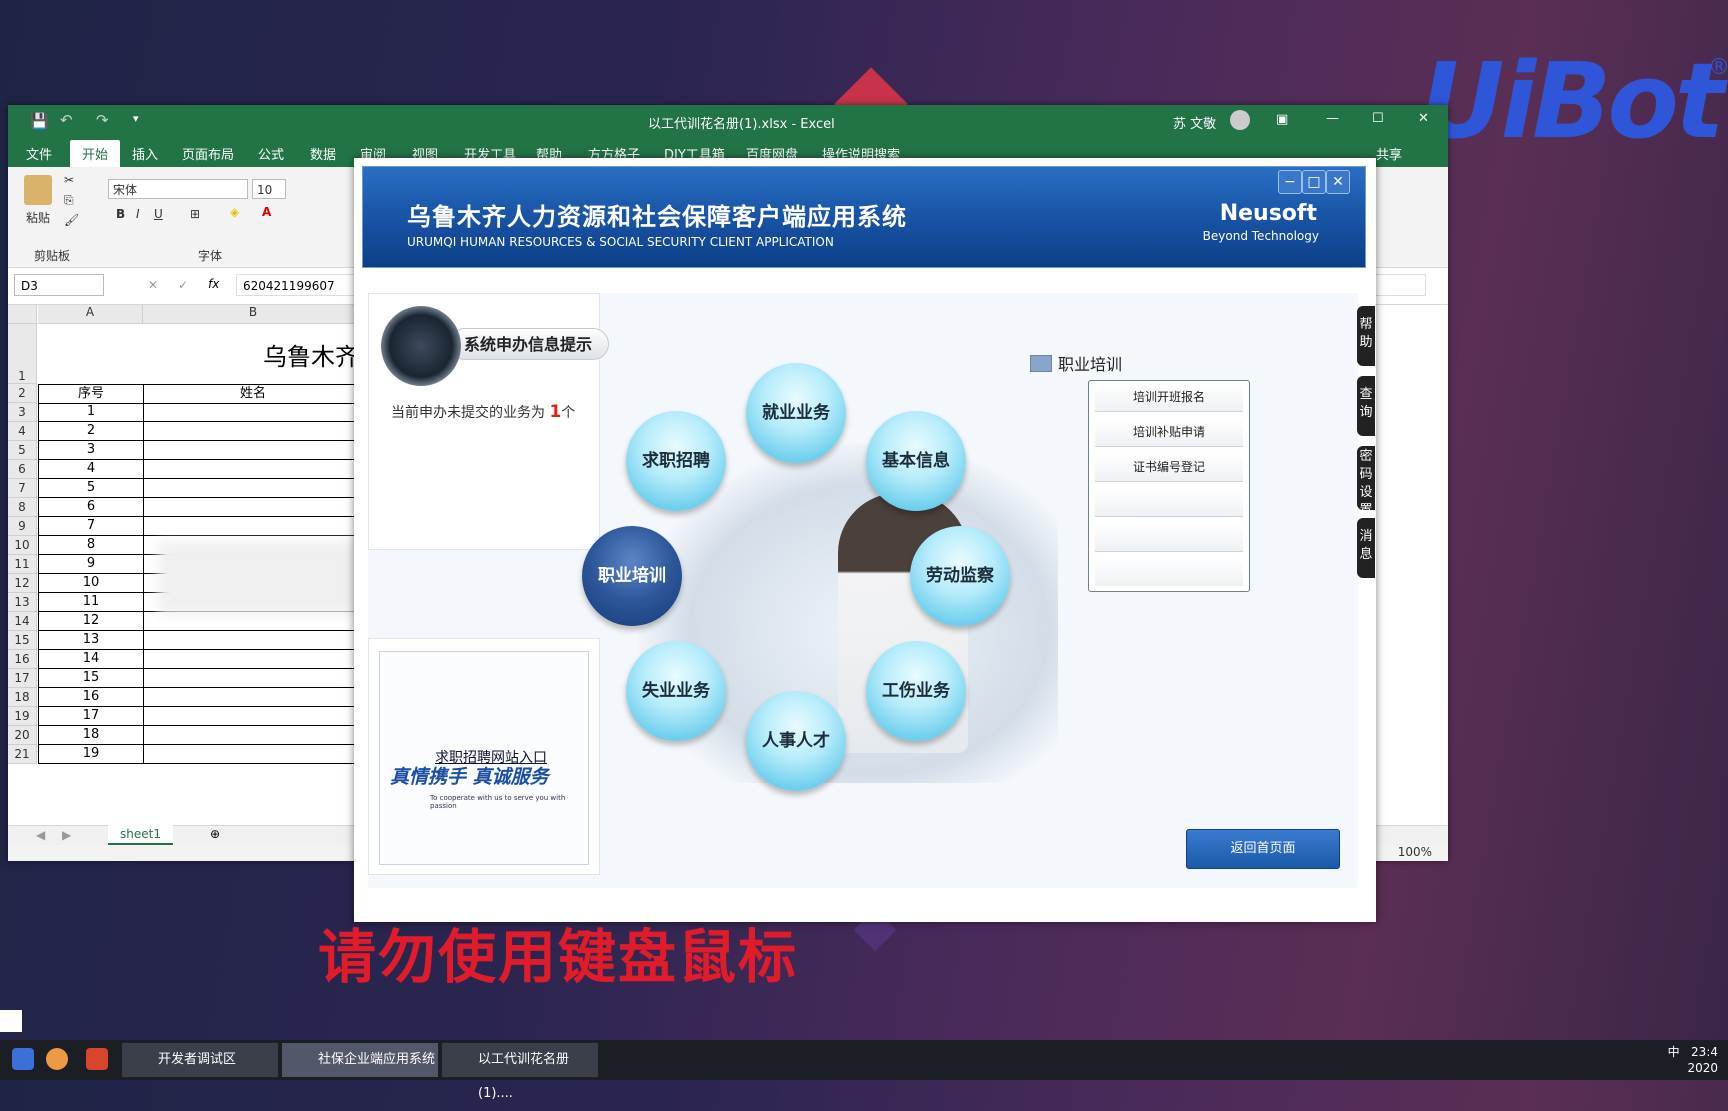  I want to click on font-size-select: 10, so click(269, 189).